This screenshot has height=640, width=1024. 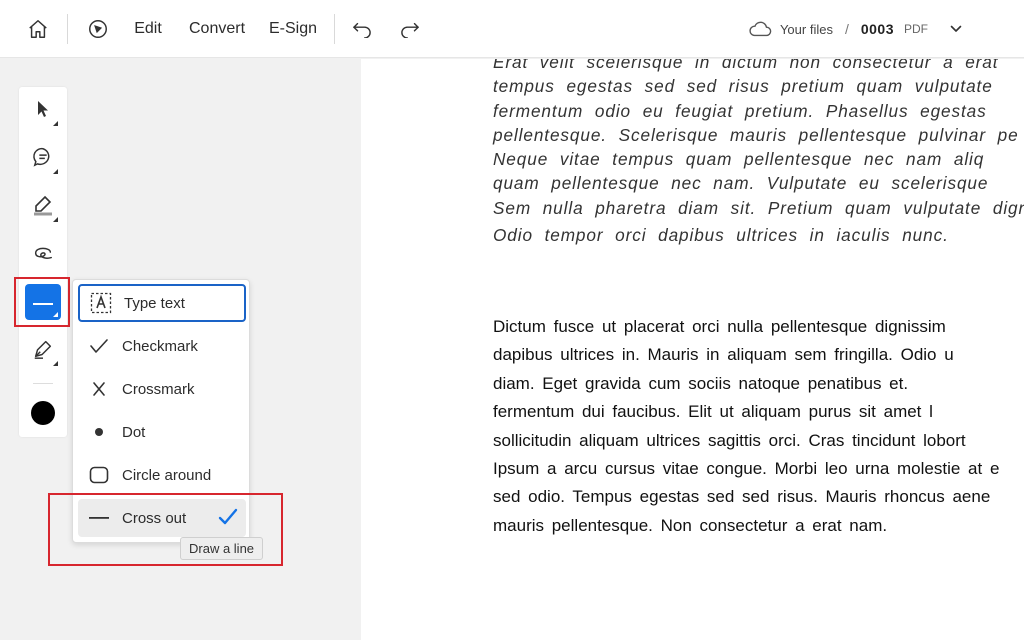 I want to click on selection-highlight, so click(x=165, y=529).